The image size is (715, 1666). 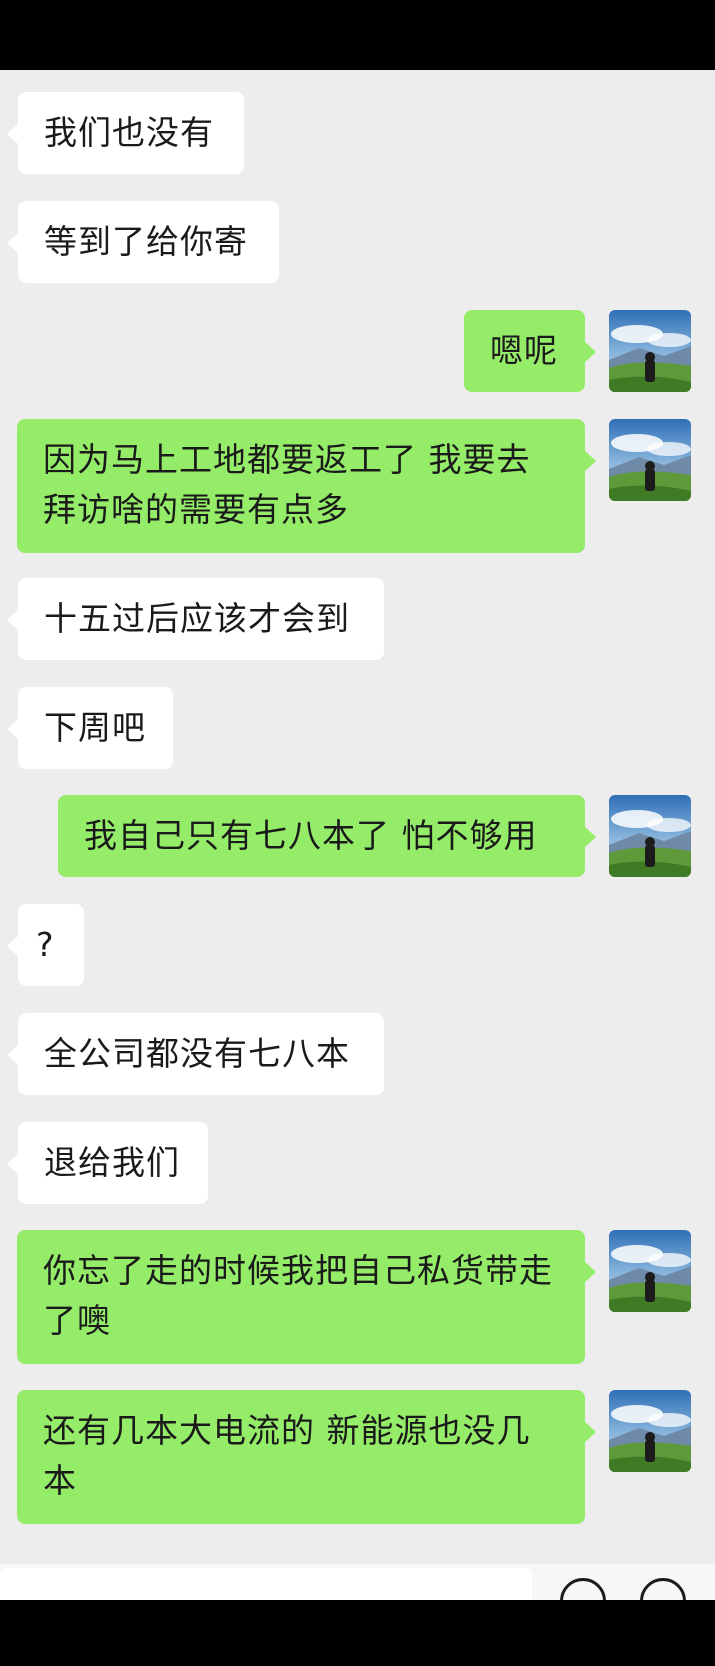 I want to click on incoming-message-bubble: 我们也没有, so click(x=125, y=133).